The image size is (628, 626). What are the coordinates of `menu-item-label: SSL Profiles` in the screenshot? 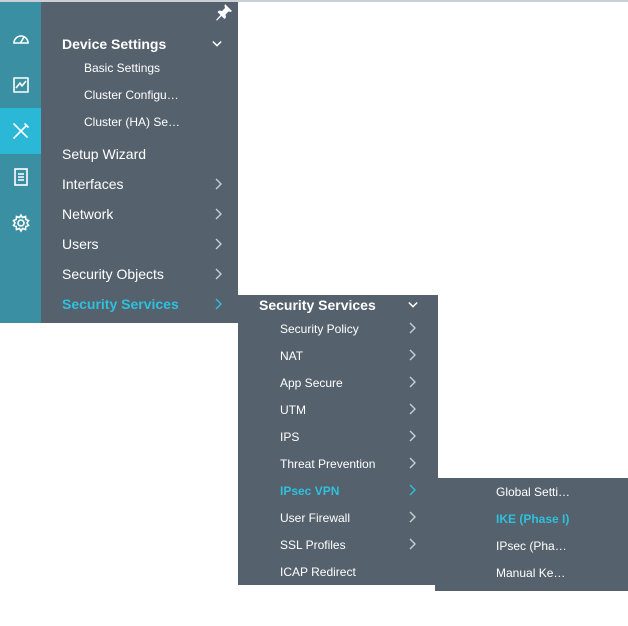 It's located at (313, 545).